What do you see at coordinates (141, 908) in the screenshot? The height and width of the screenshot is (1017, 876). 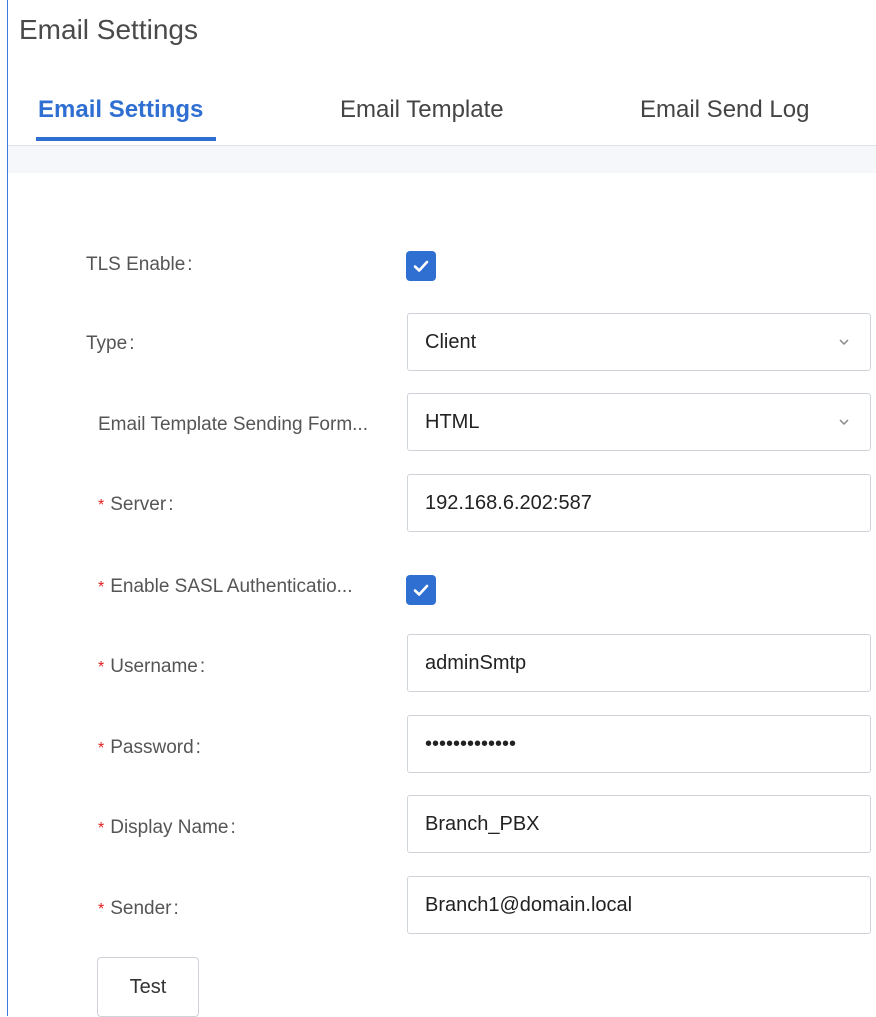 I see `sender-label-text: Sender` at bounding box center [141, 908].